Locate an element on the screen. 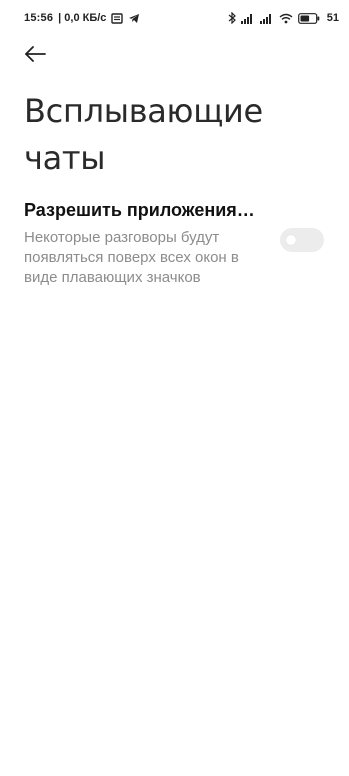 This screenshot has height=776, width=349. allow-bubbles-toggle is located at coordinates (302, 240).